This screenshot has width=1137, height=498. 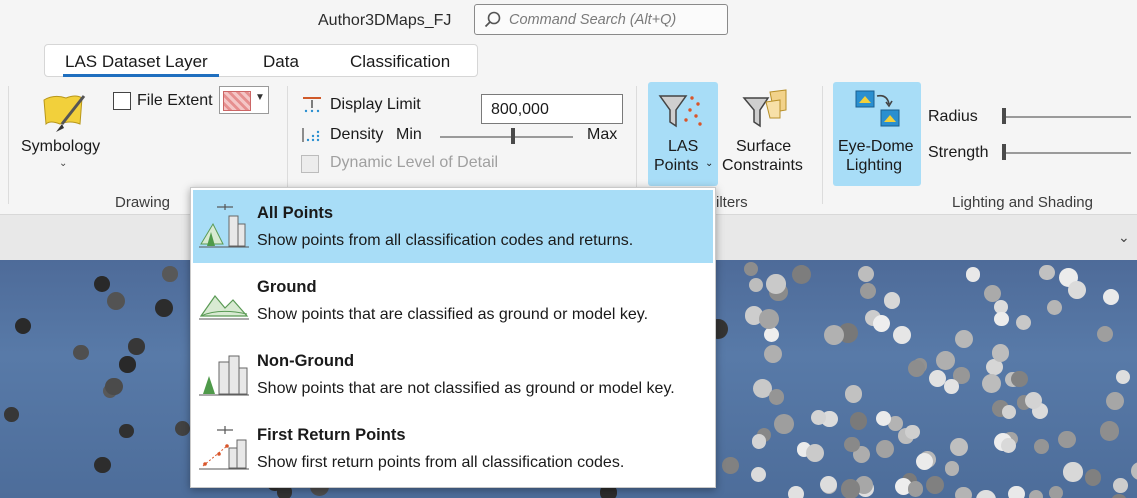 What do you see at coordinates (287, 287) in the screenshot?
I see `menu-item-title: Ground` at bounding box center [287, 287].